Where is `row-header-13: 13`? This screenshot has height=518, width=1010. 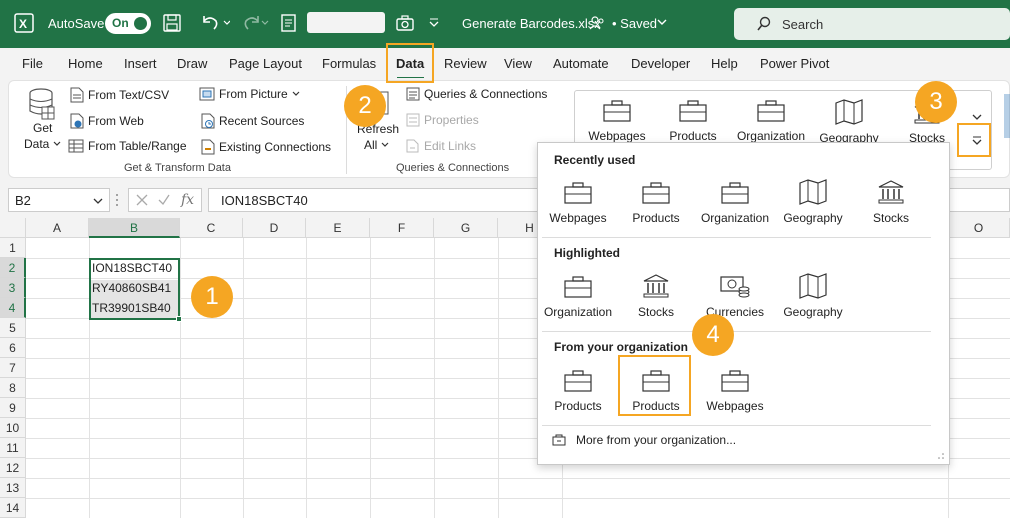 row-header-13: 13 is located at coordinates (13, 488).